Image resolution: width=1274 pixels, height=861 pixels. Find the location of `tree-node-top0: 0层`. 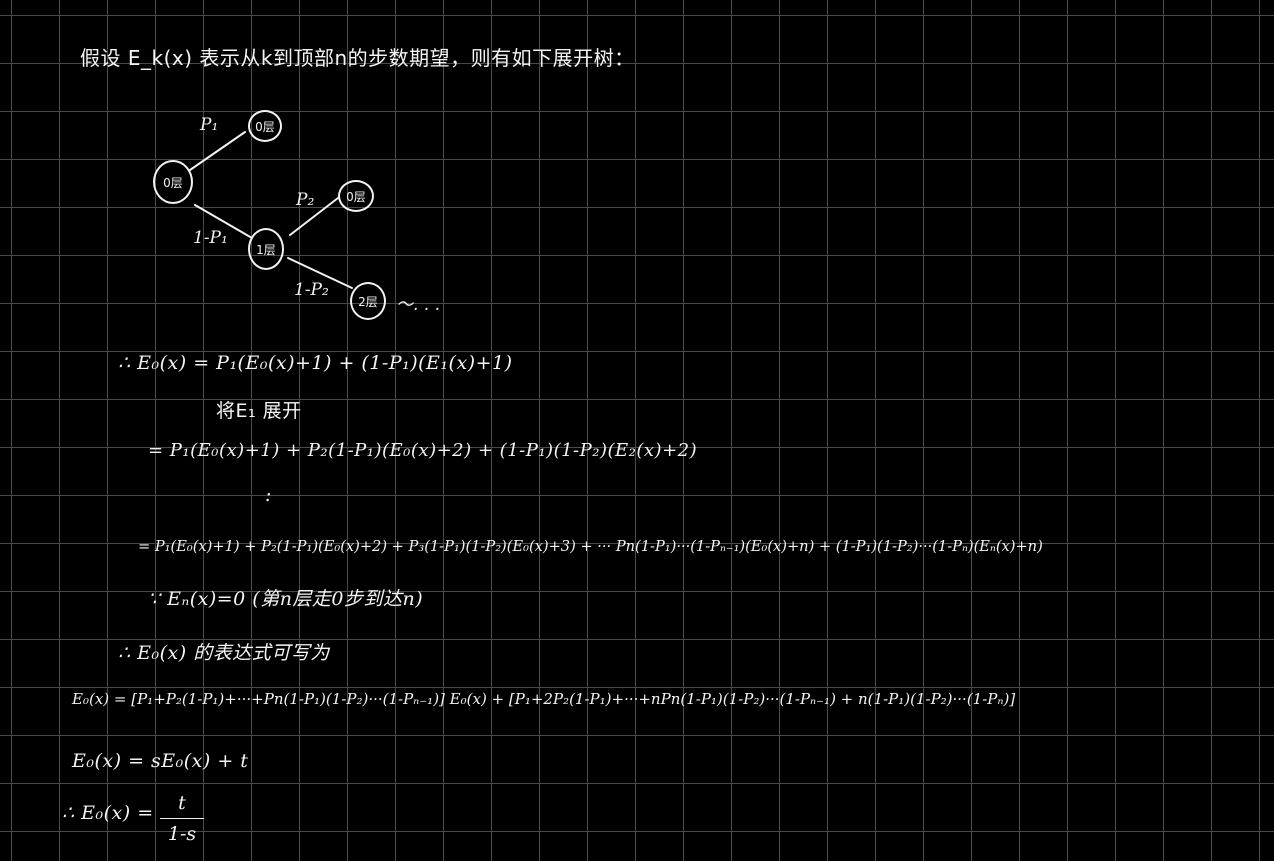

tree-node-top0: 0层 is located at coordinates (265, 126).